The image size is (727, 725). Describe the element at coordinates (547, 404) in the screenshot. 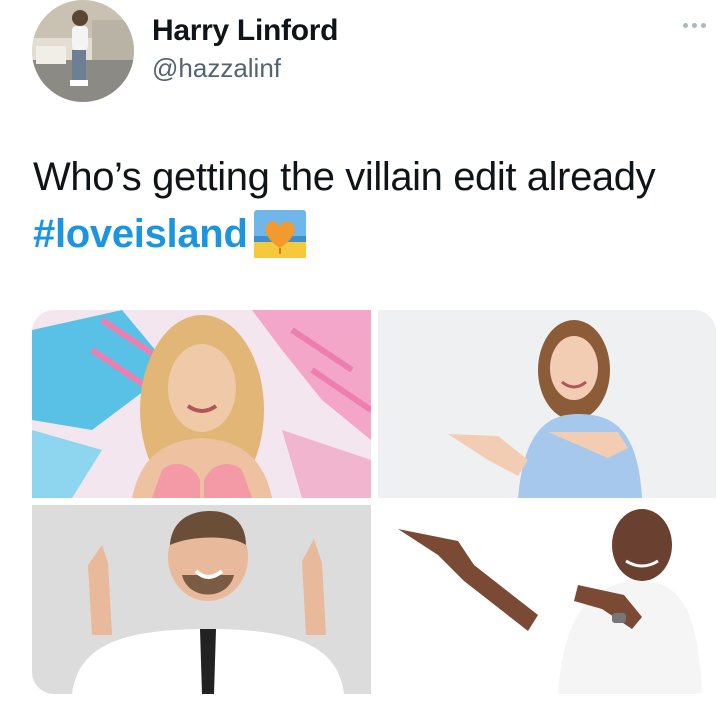

I see `stock-photo-woman-pointing` at that location.